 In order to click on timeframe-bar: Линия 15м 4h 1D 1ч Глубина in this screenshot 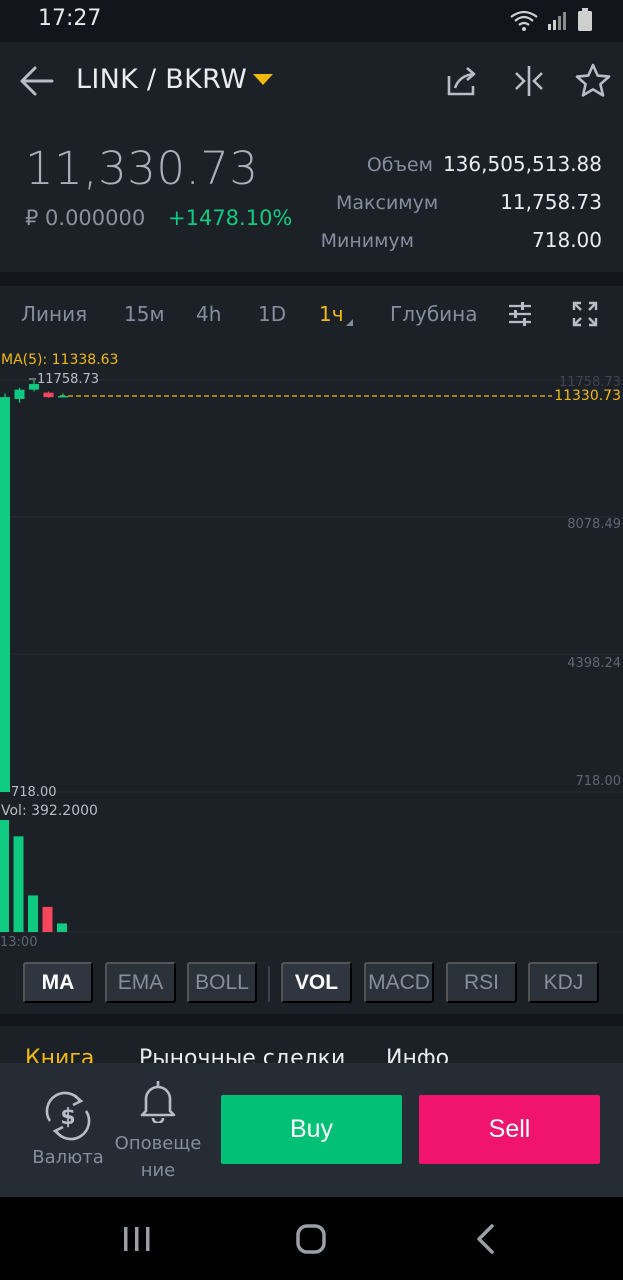, I will do `click(311, 314)`.